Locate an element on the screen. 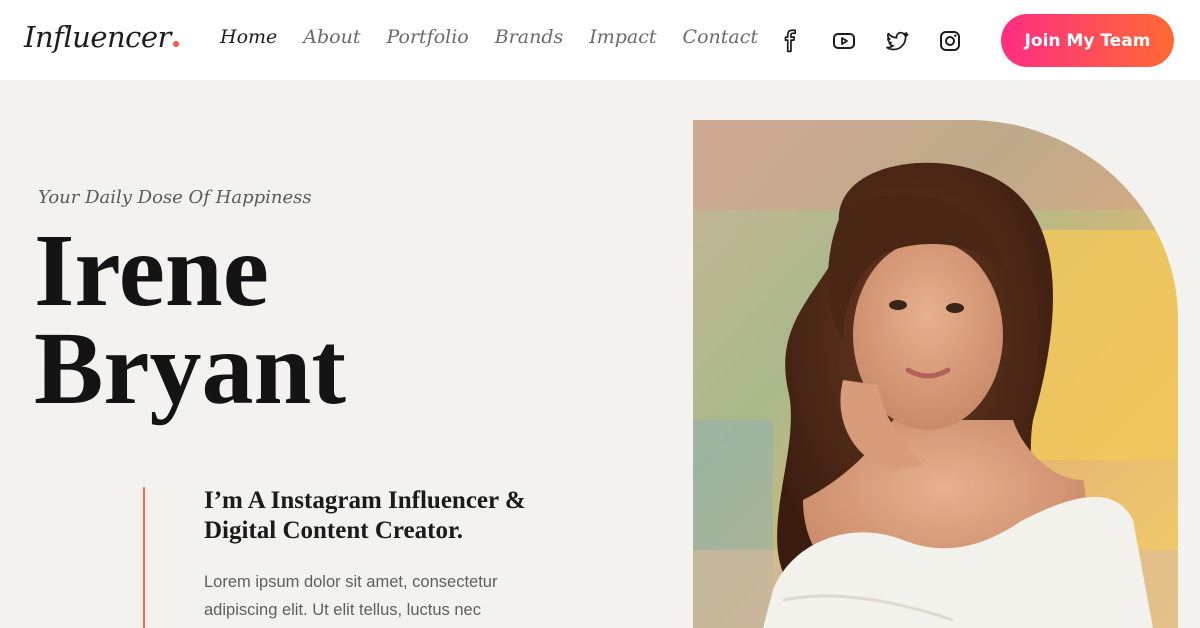 The height and width of the screenshot is (628, 1200). nav-brands: Brands is located at coordinates (529, 37).